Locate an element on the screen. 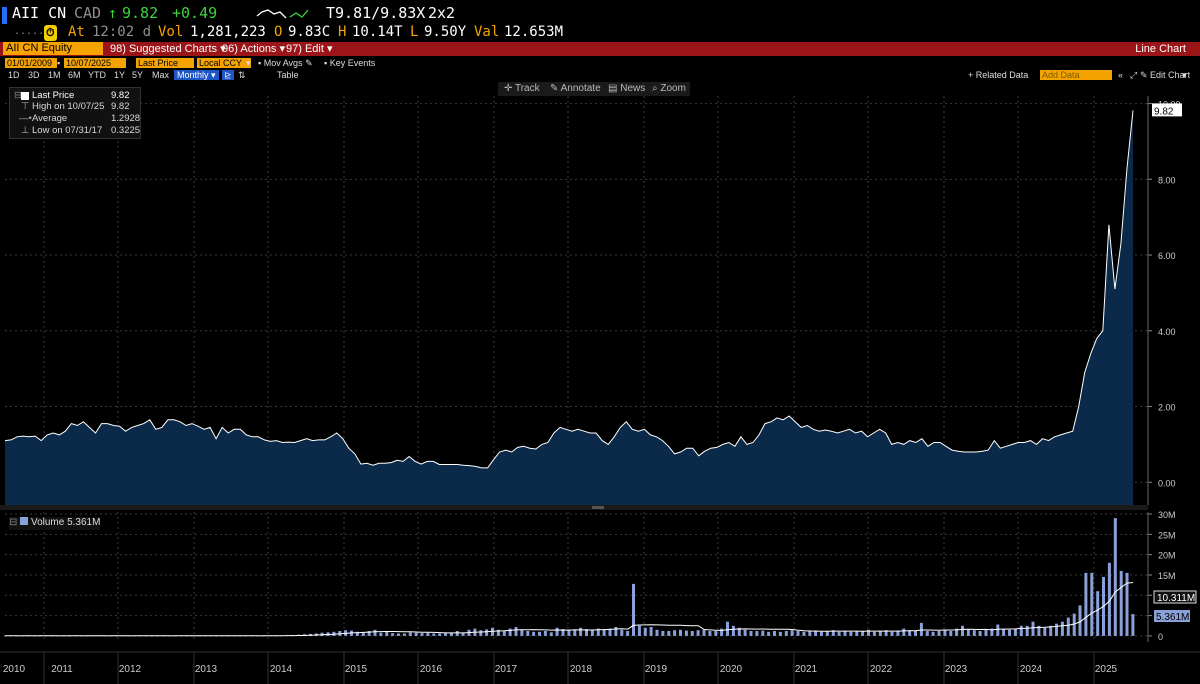 This screenshot has width=1200, height=684. legend-last-price: ⊟ Last Price 9.82 is located at coordinates (76, 95).